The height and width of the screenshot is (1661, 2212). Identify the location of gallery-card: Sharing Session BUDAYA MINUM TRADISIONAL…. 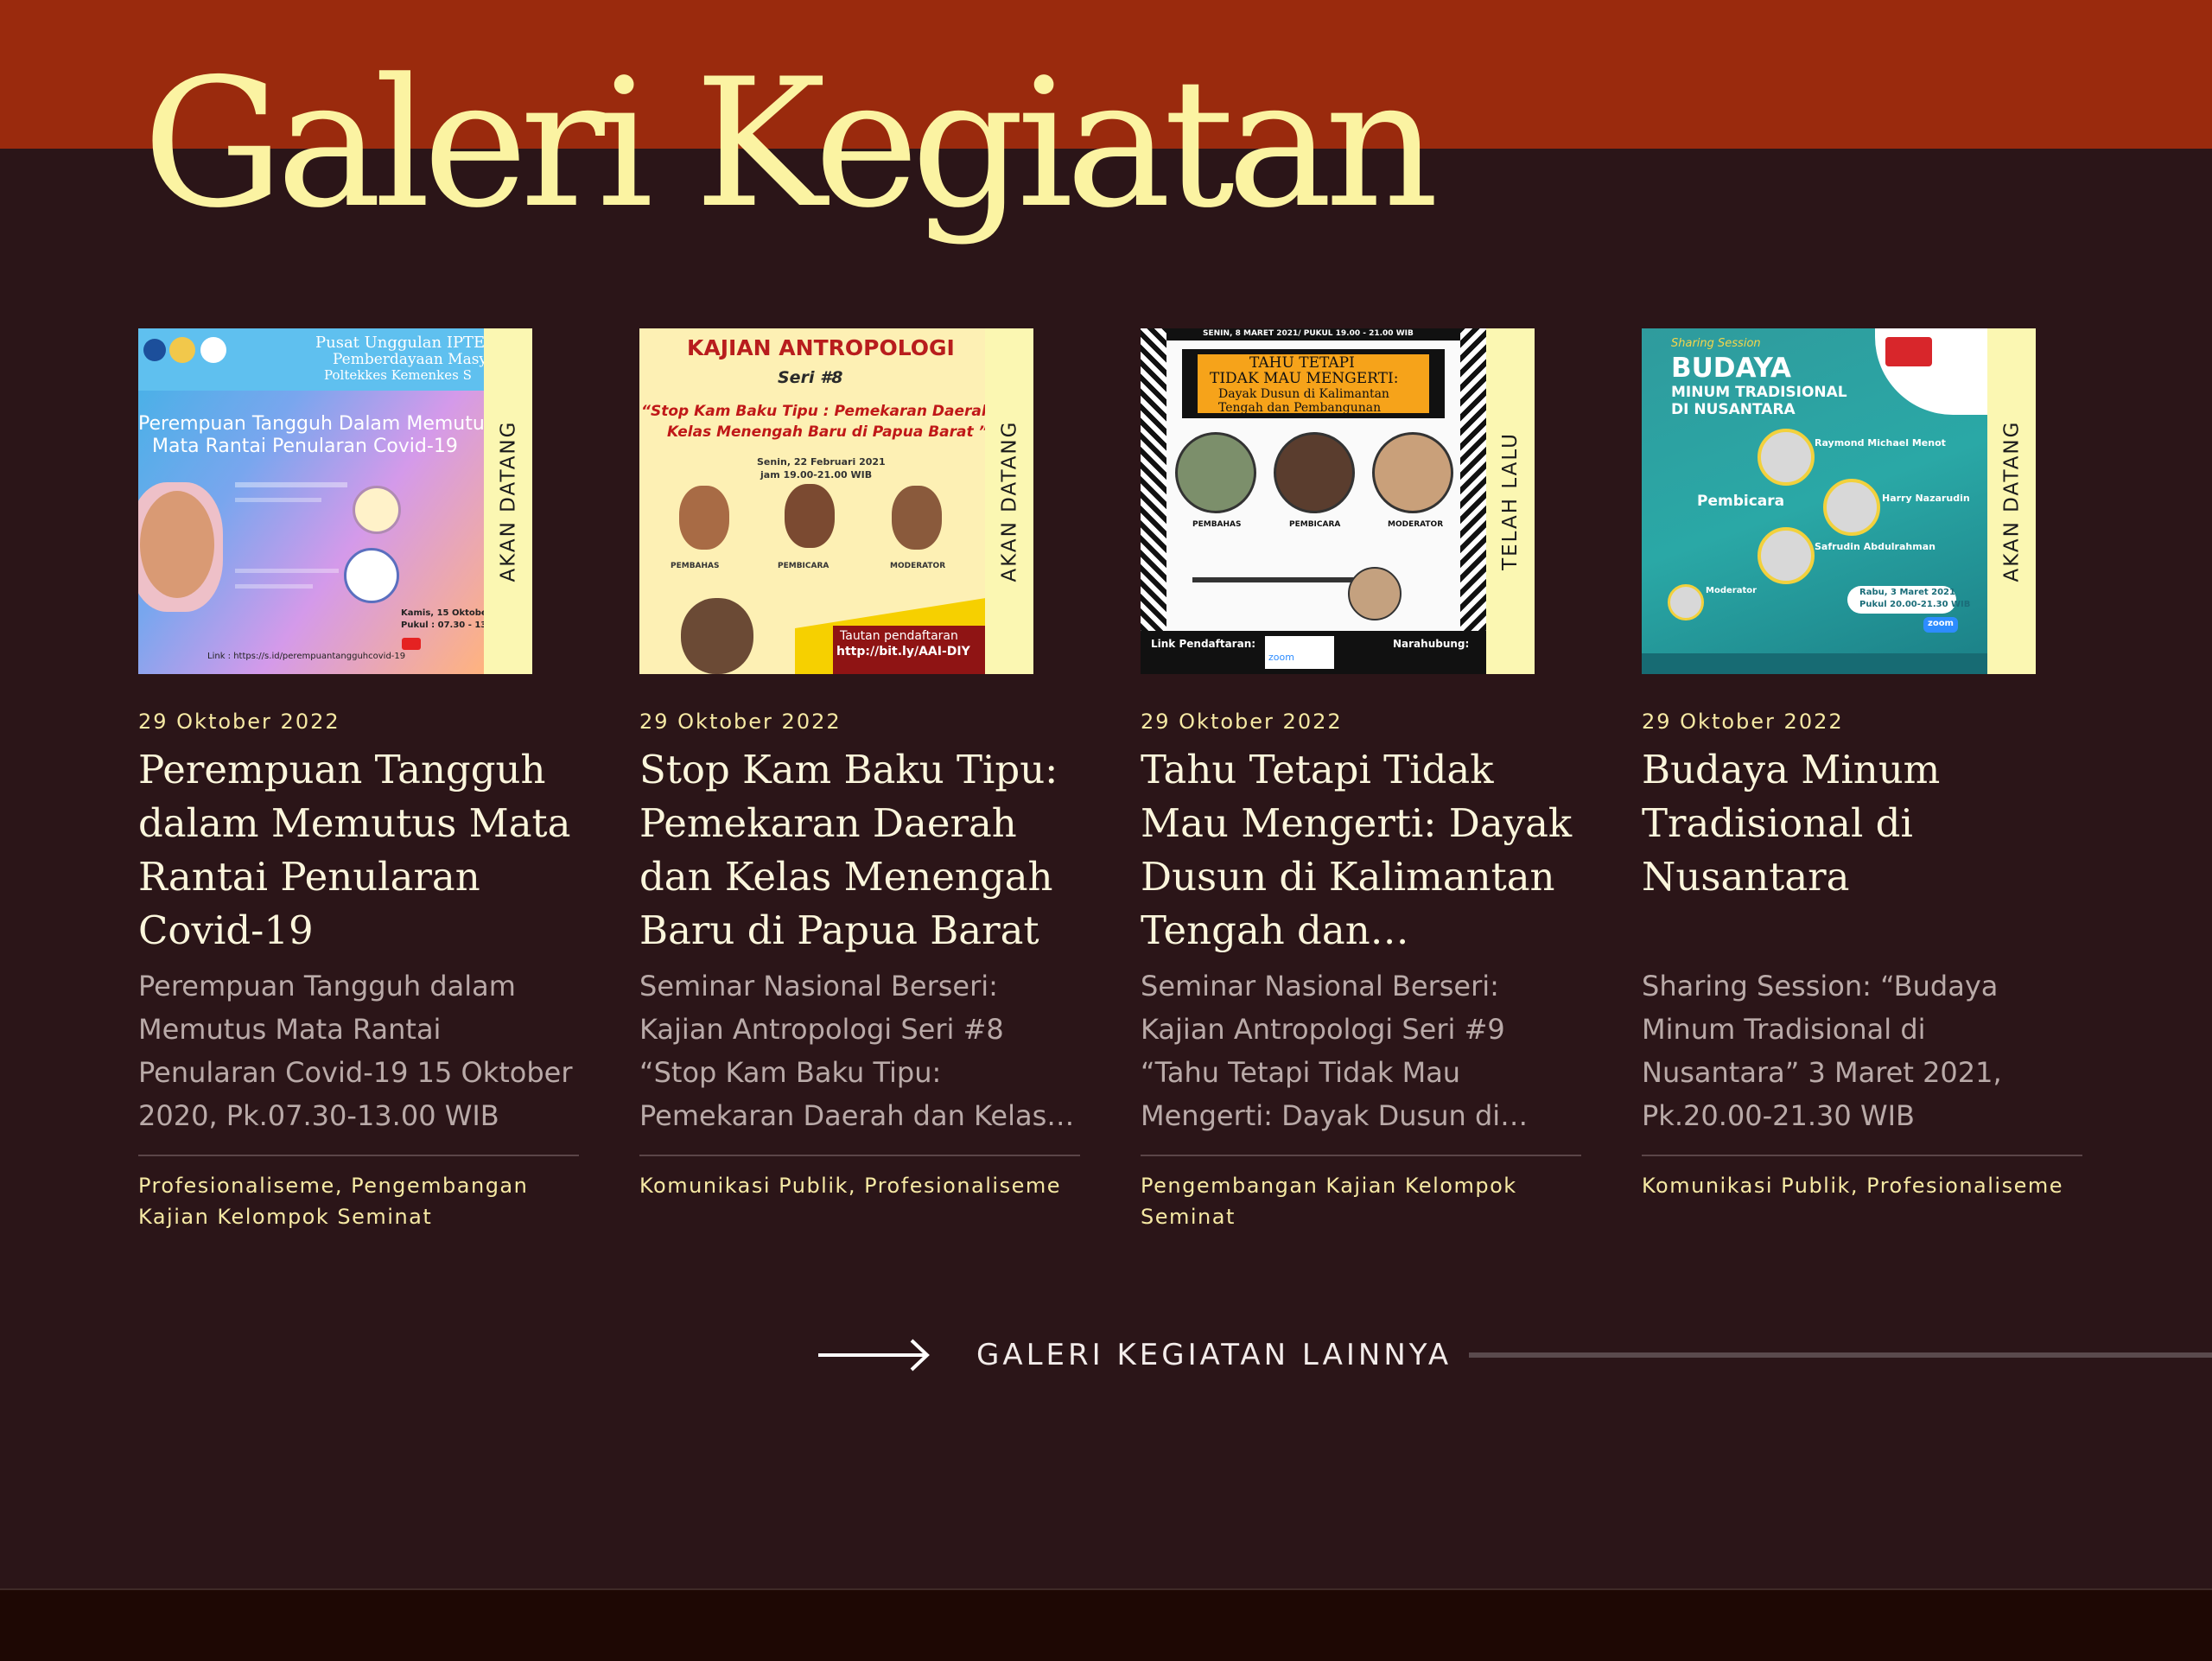
(1862, 764).